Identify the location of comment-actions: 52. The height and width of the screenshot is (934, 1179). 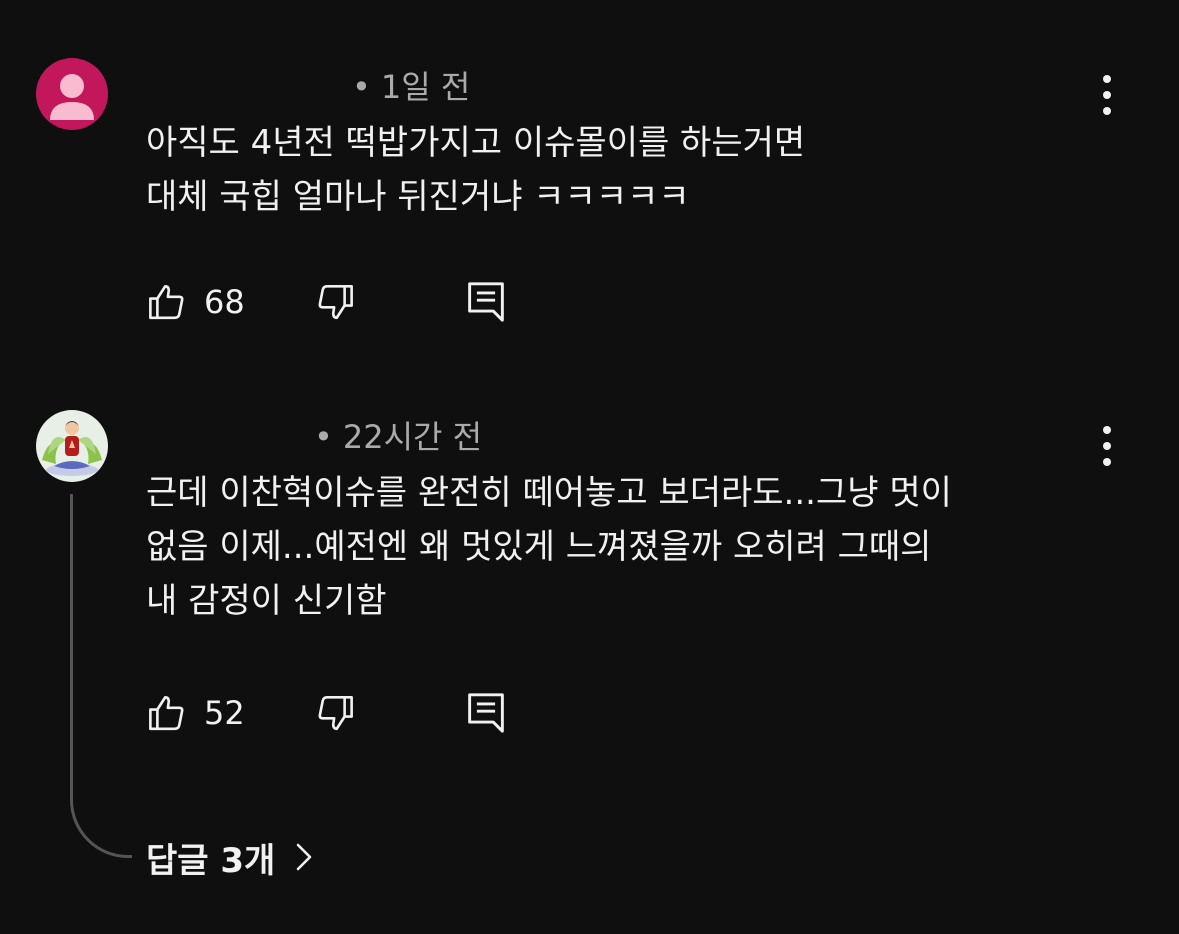
(346, 713).